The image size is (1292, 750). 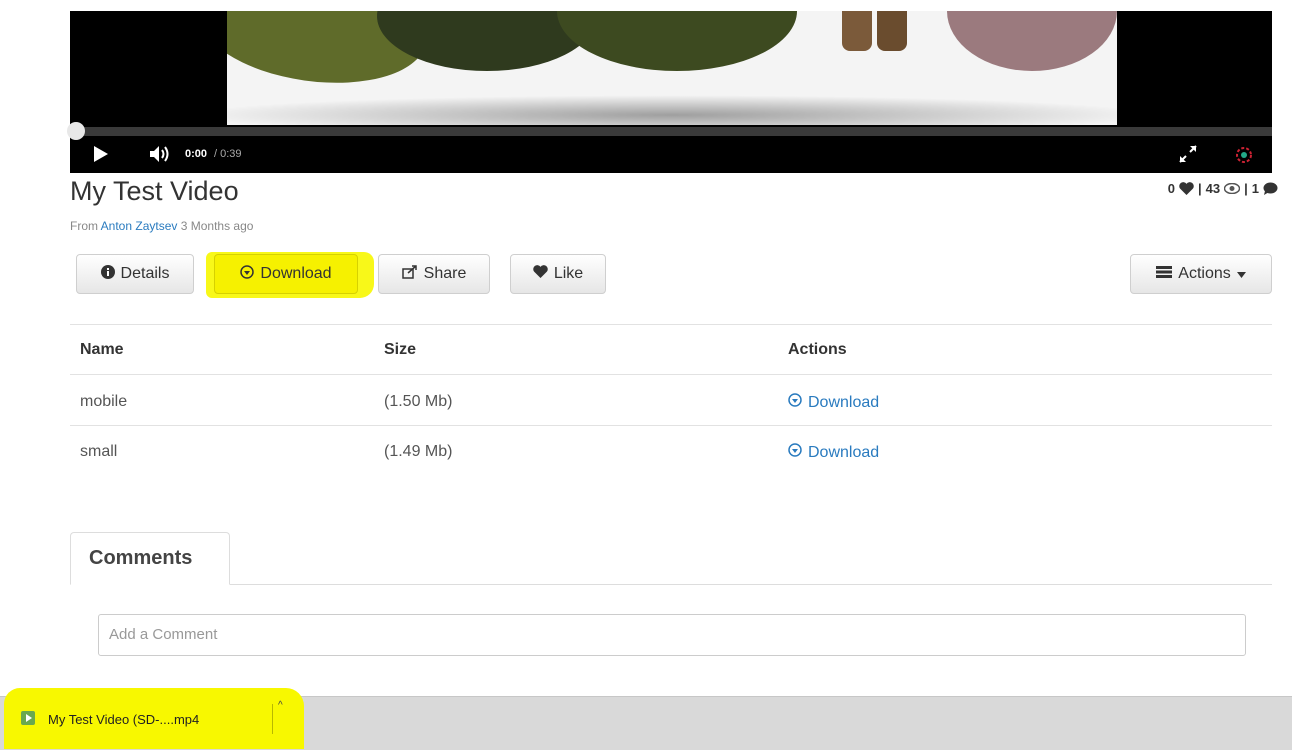 What do you see at coordinates (1232, 188) in the screenshot?
I see `eye-icon` at bounding box center [1232, 188].